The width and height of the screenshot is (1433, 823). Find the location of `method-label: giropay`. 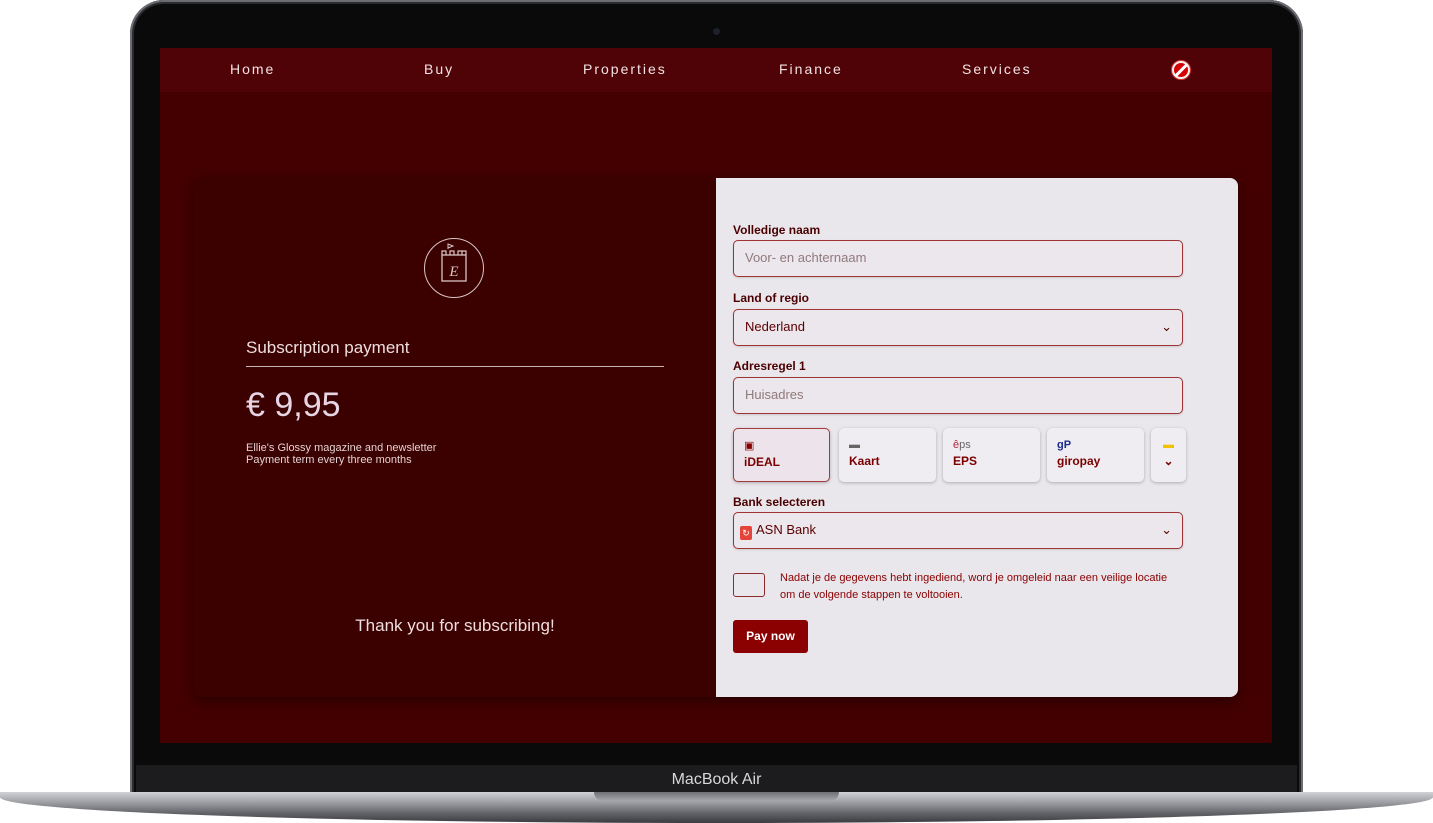

method-label: giropay is located at coordinates (1079, 461).